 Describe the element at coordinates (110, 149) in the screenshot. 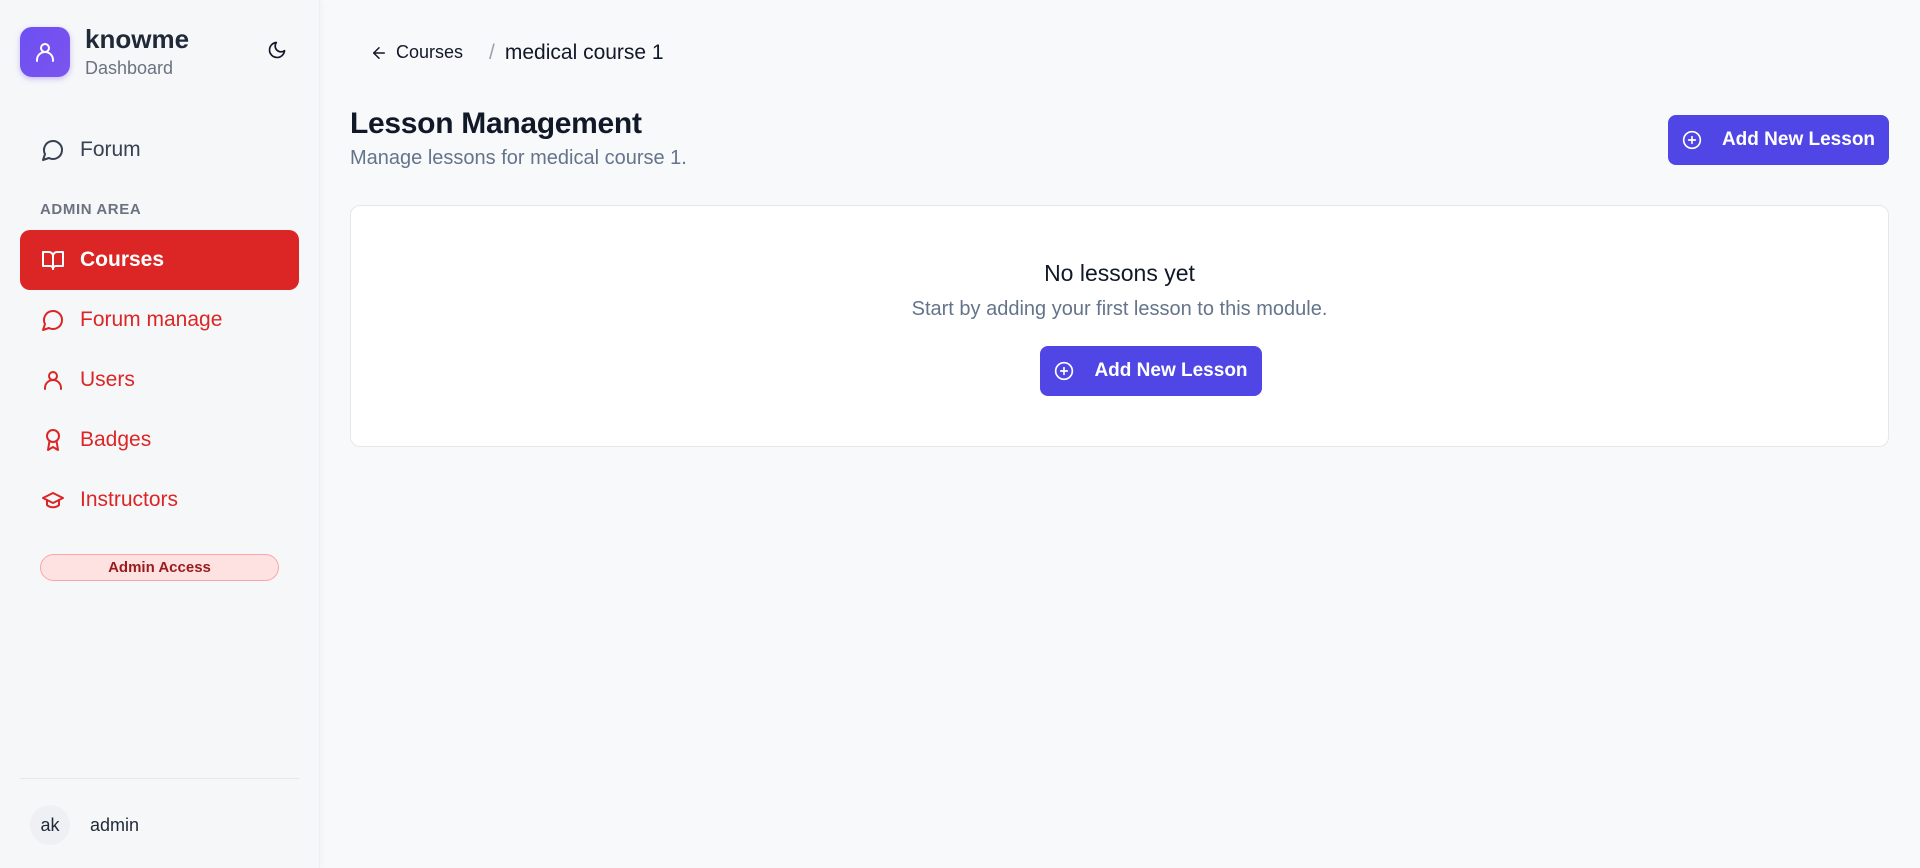

I see `sidebar-item-label: Forum` at that location.